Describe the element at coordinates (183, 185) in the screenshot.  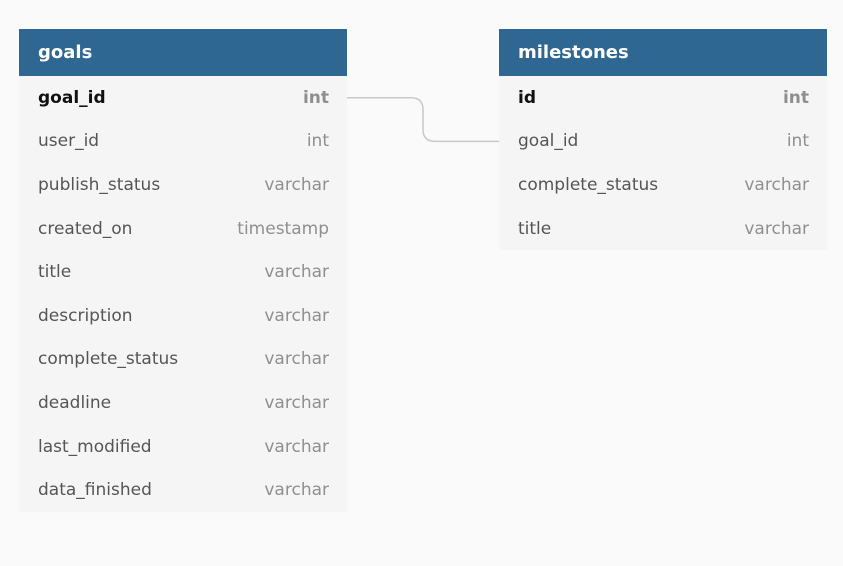
I see `field-row-goals-publish-status: publish_status varchar` at that location.